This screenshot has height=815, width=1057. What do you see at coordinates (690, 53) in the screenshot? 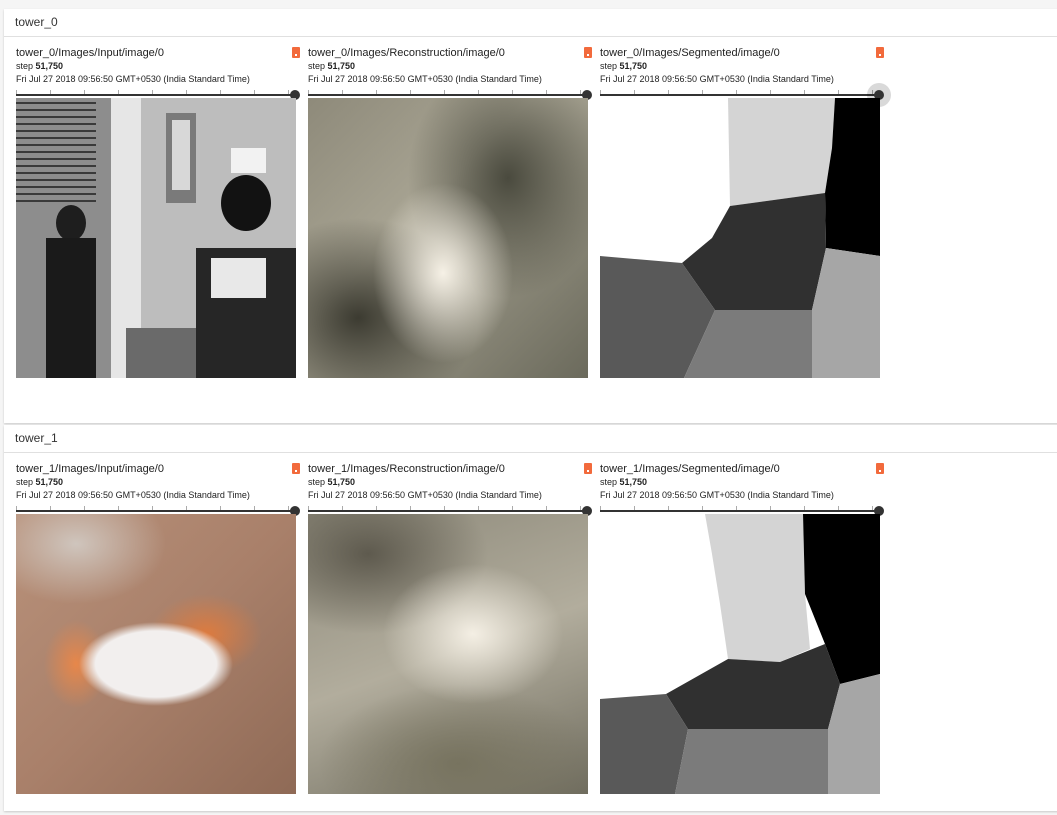
I see `card-title: tower_0/Images/Segmented/image/0` at bounding box center [690, 53].